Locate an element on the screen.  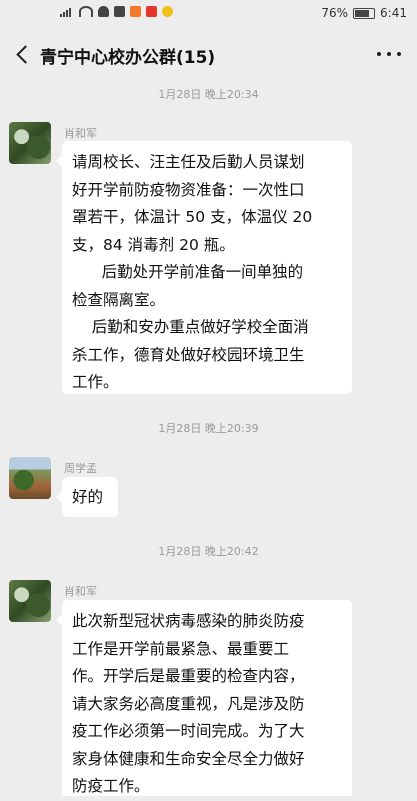
status-bar: 76% 6:41 is located at coordinates (208, 15).